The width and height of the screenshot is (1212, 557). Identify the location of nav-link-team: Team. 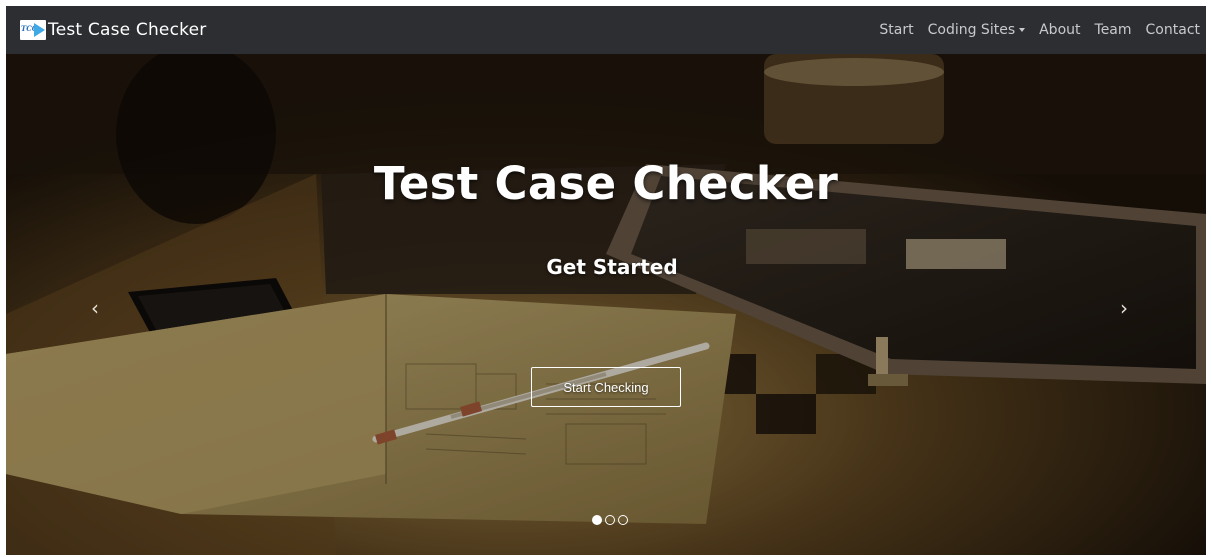
(1113, 30).